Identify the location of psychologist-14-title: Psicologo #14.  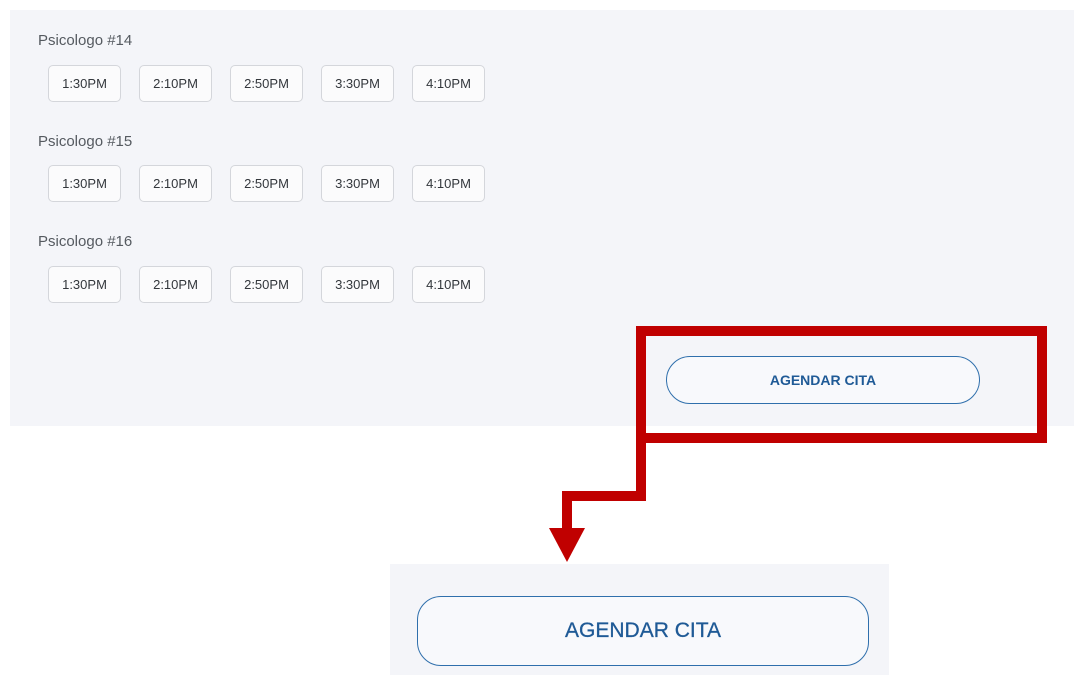
(85, 40).